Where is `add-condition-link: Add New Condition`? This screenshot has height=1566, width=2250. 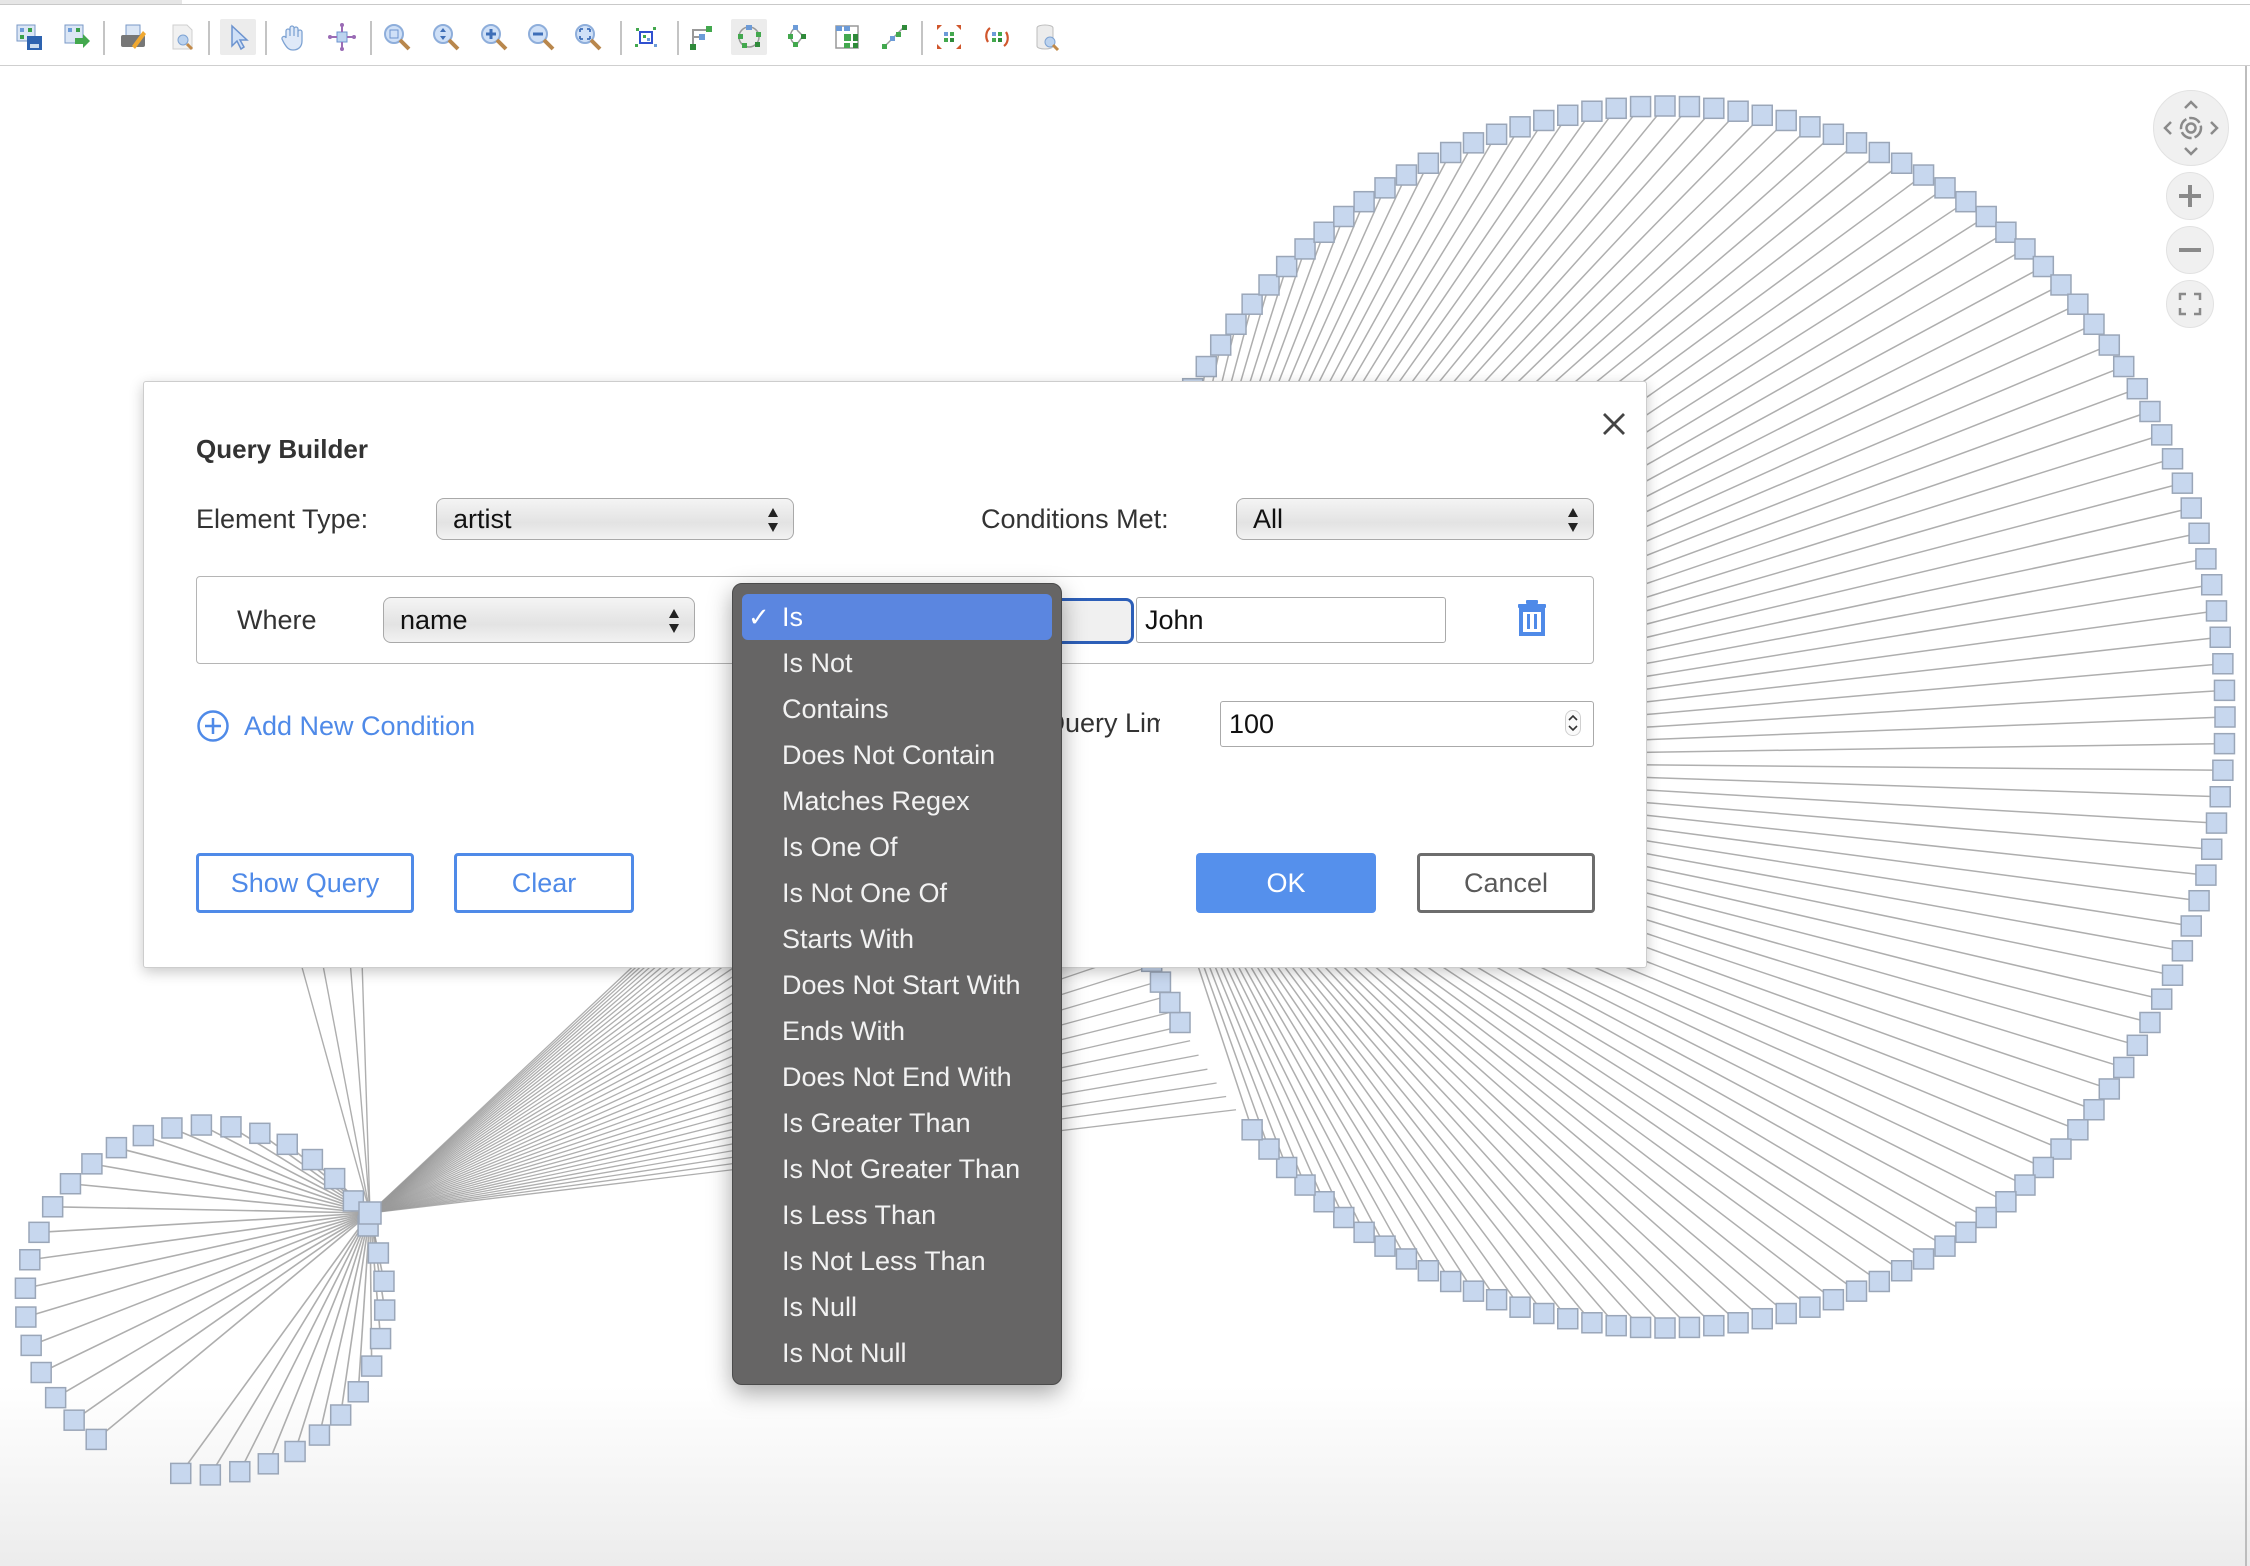
add-condition-link: Add New Condition is located at coordinates (335, 726).